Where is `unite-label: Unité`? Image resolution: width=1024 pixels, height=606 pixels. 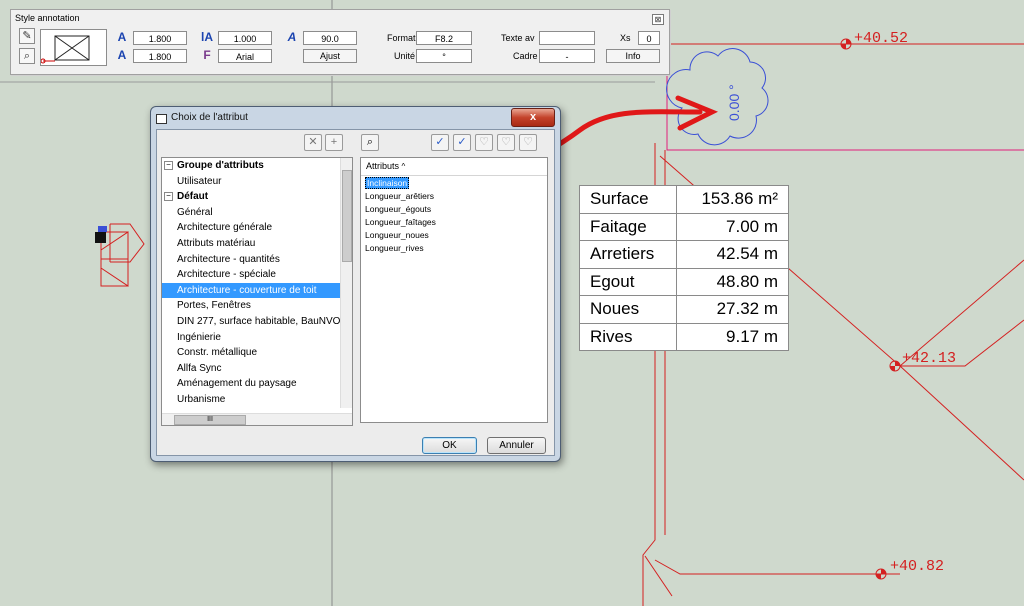
unite-label: Unité is located at coordinates (405, 56).